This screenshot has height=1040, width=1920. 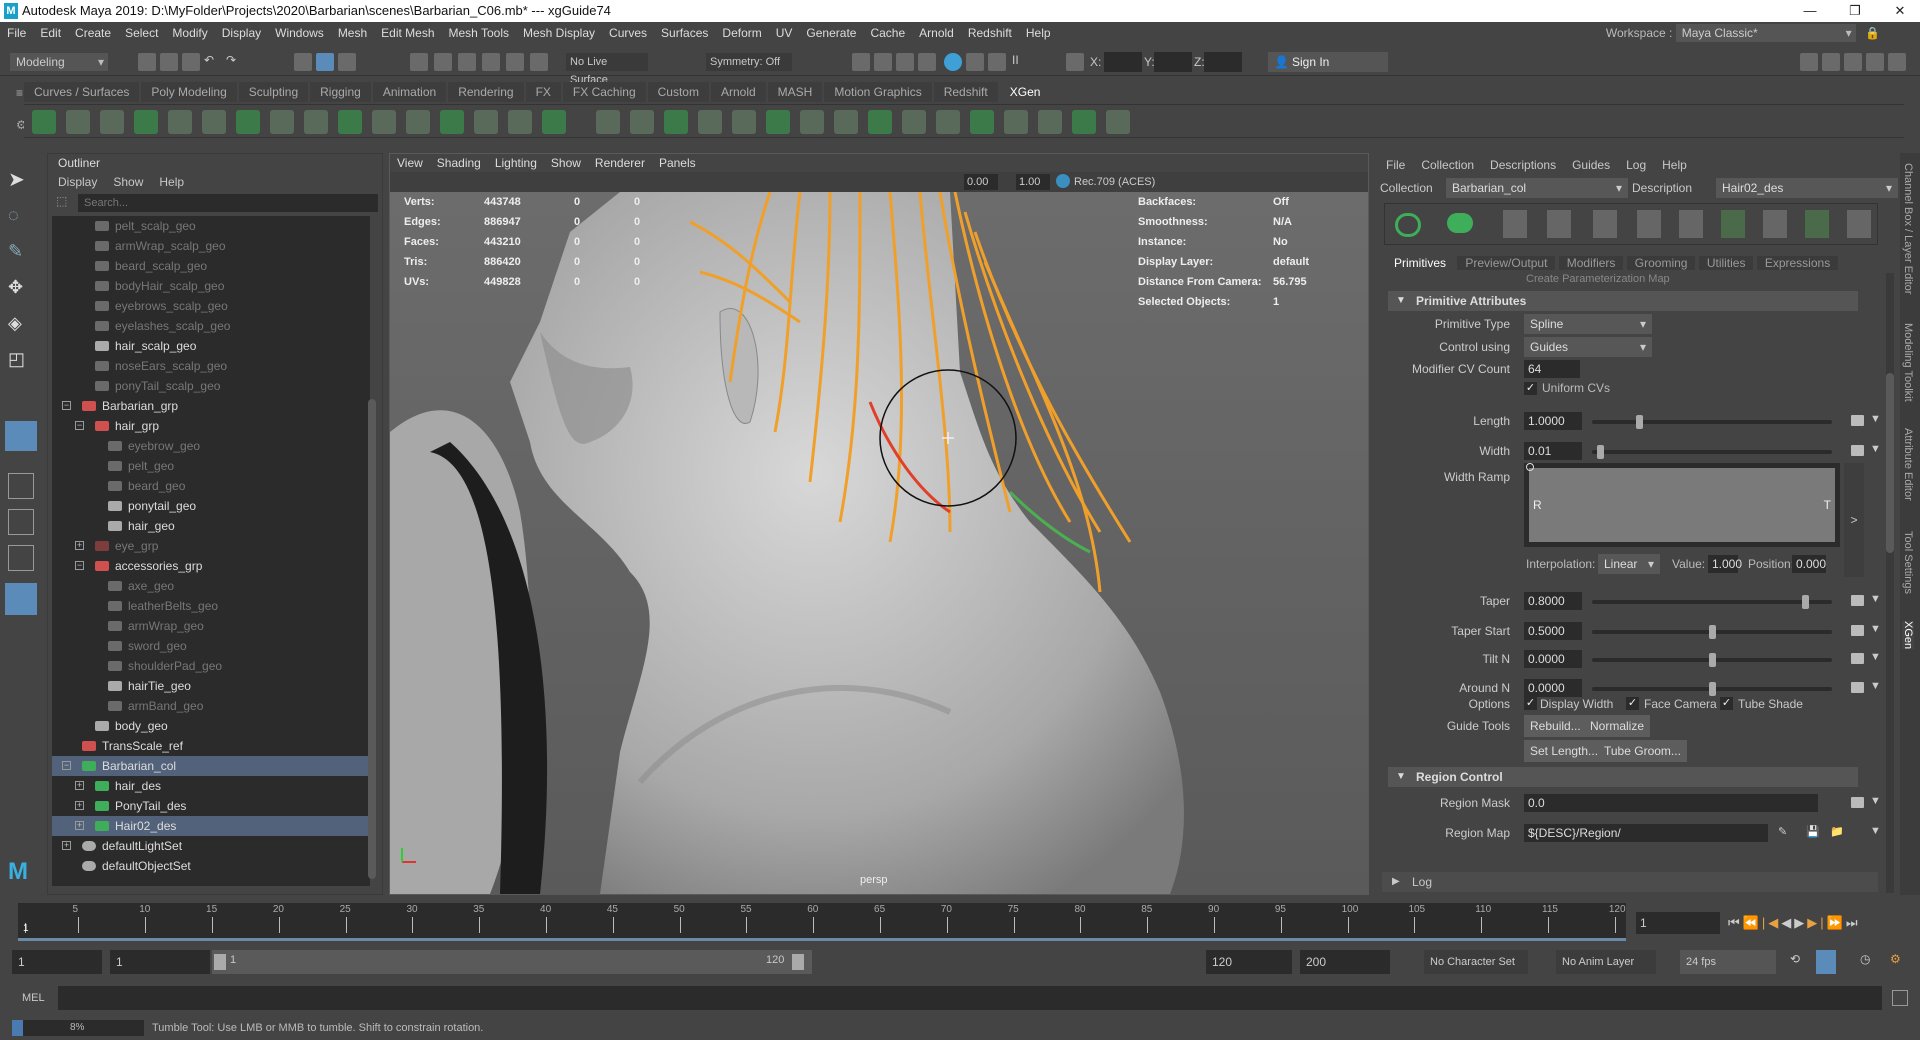 What do you see at coordinates (1598, 279) in the screenshot?
I see `create-parameterization-map-button: Create Parameterization Map` at bounding box center [1598, 279].